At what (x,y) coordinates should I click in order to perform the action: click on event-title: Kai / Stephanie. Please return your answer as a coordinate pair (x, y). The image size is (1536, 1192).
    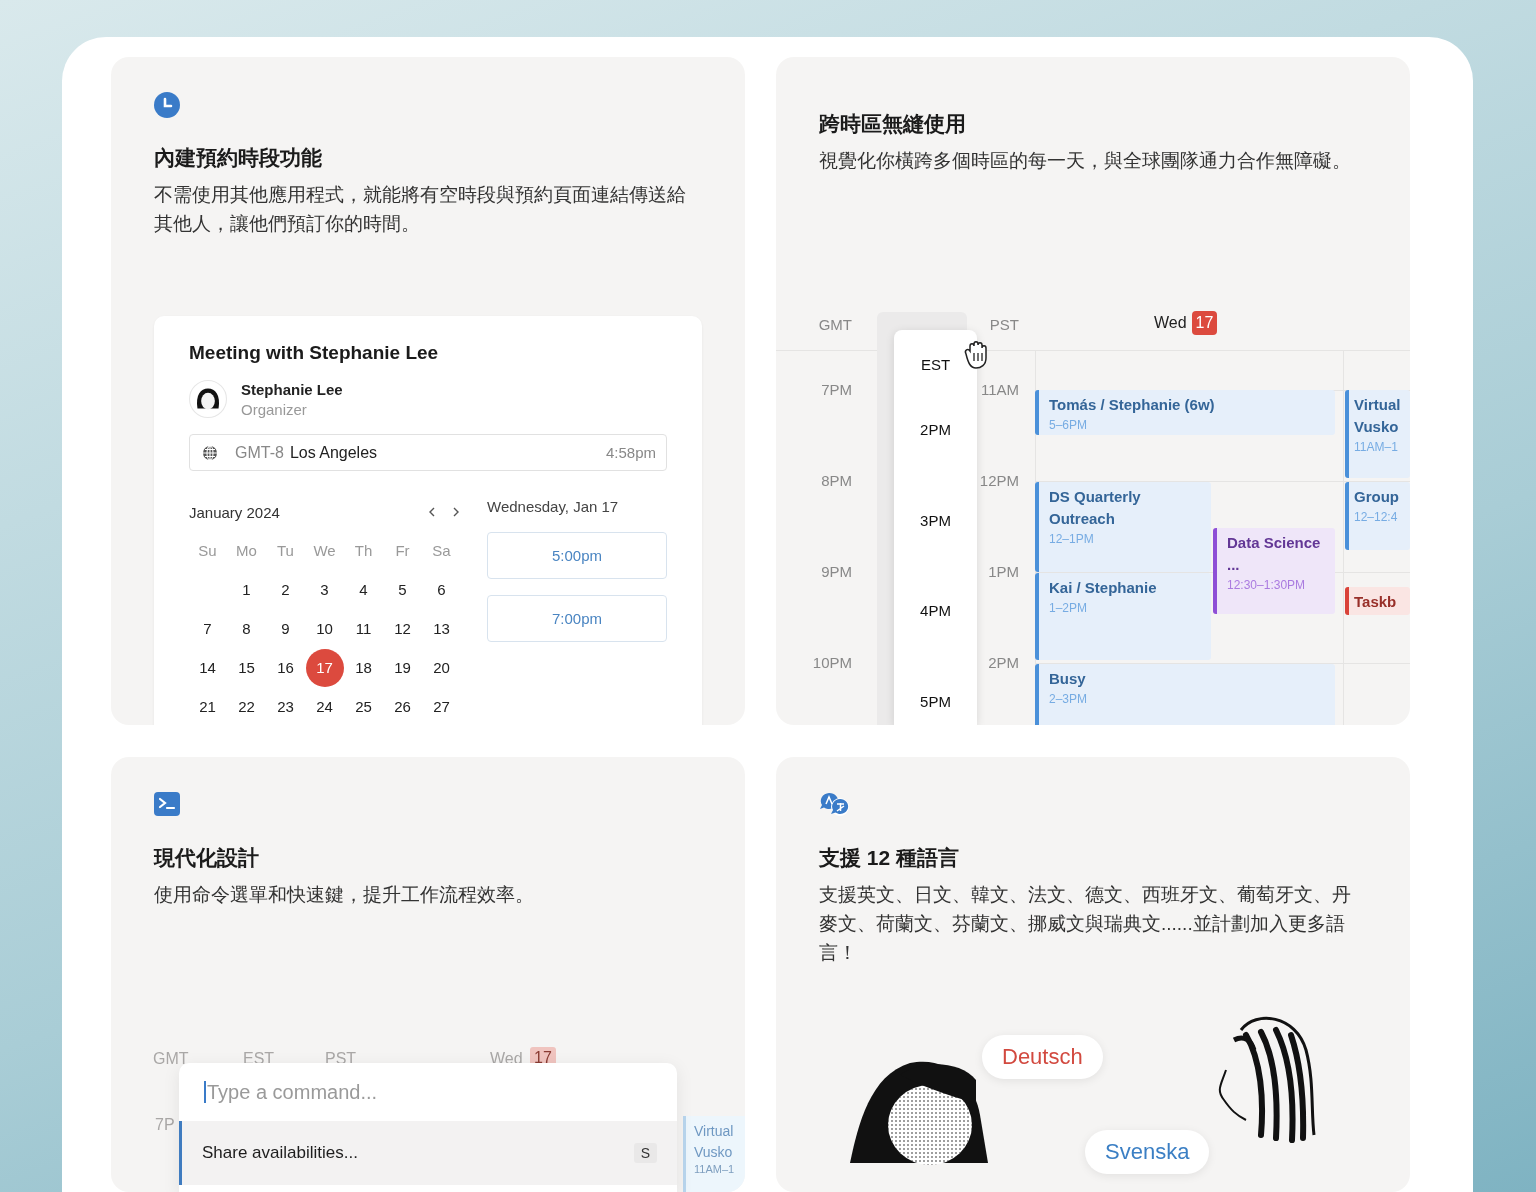
    Looking at the image, I should click on (1103, 588).